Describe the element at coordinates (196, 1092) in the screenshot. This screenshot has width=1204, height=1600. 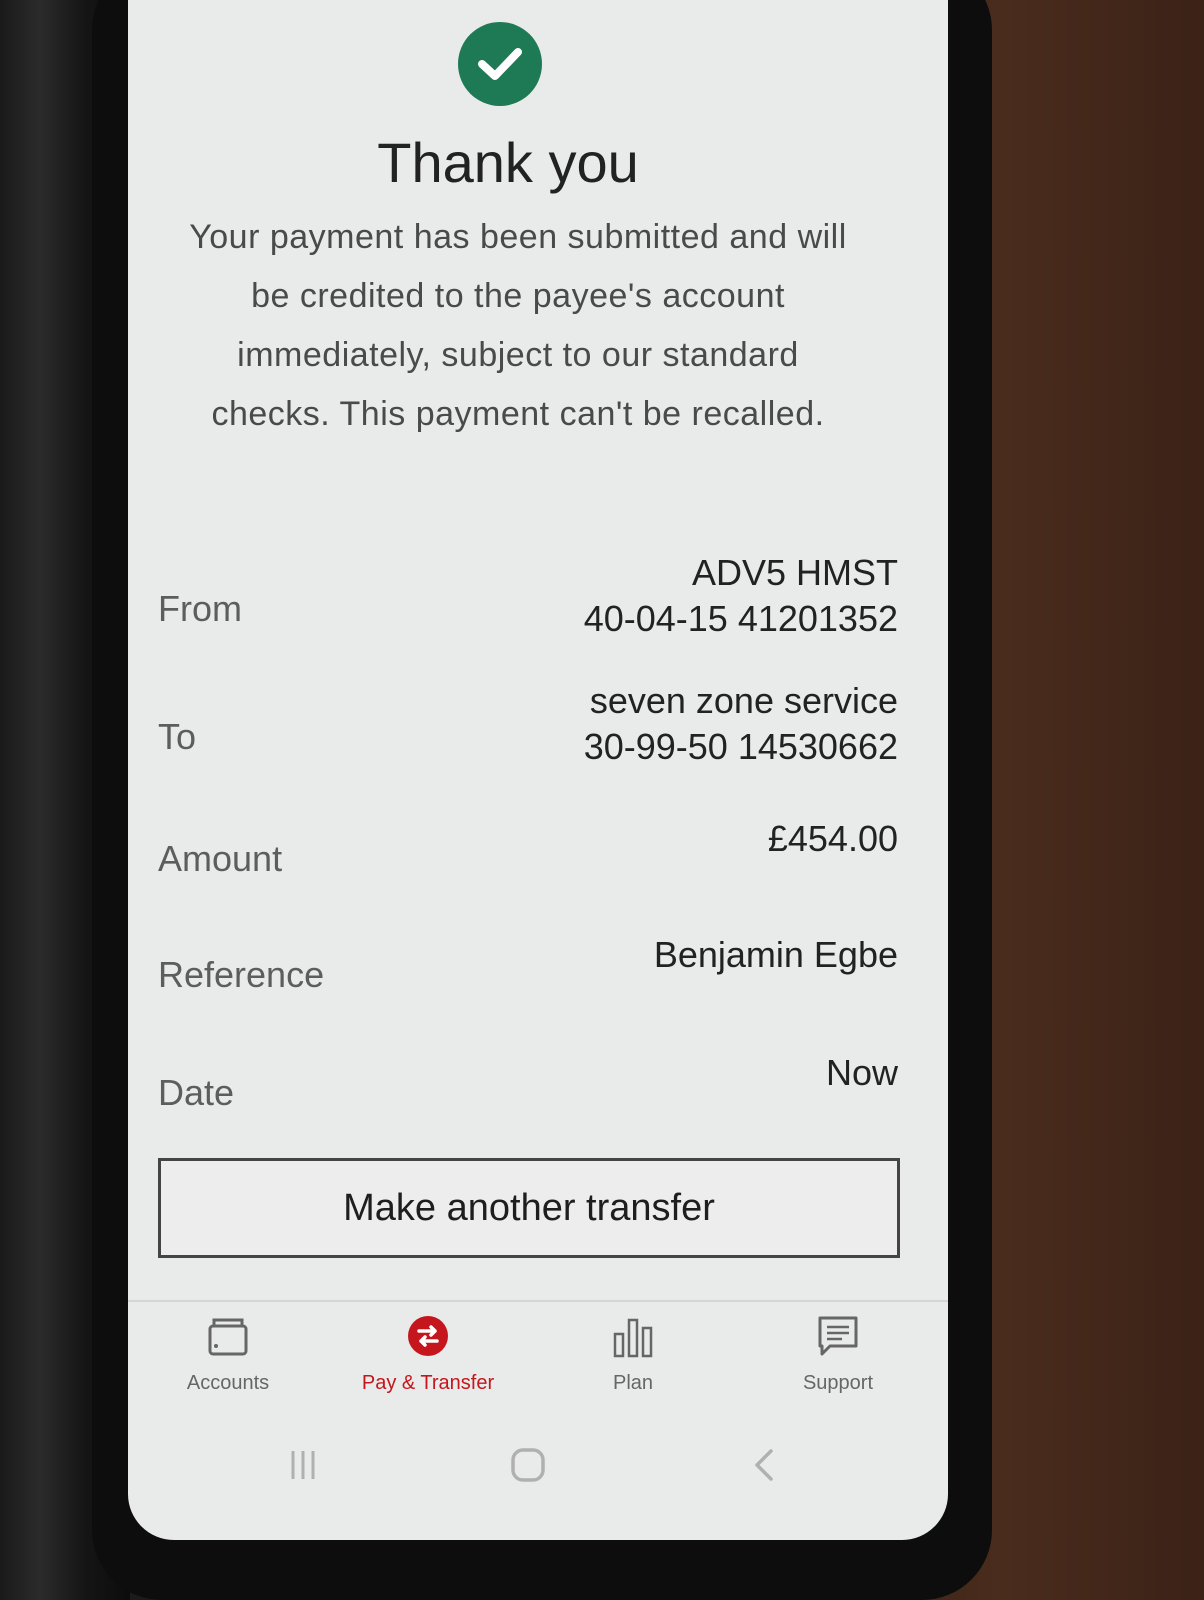
I see `date-label: Date` at that location.